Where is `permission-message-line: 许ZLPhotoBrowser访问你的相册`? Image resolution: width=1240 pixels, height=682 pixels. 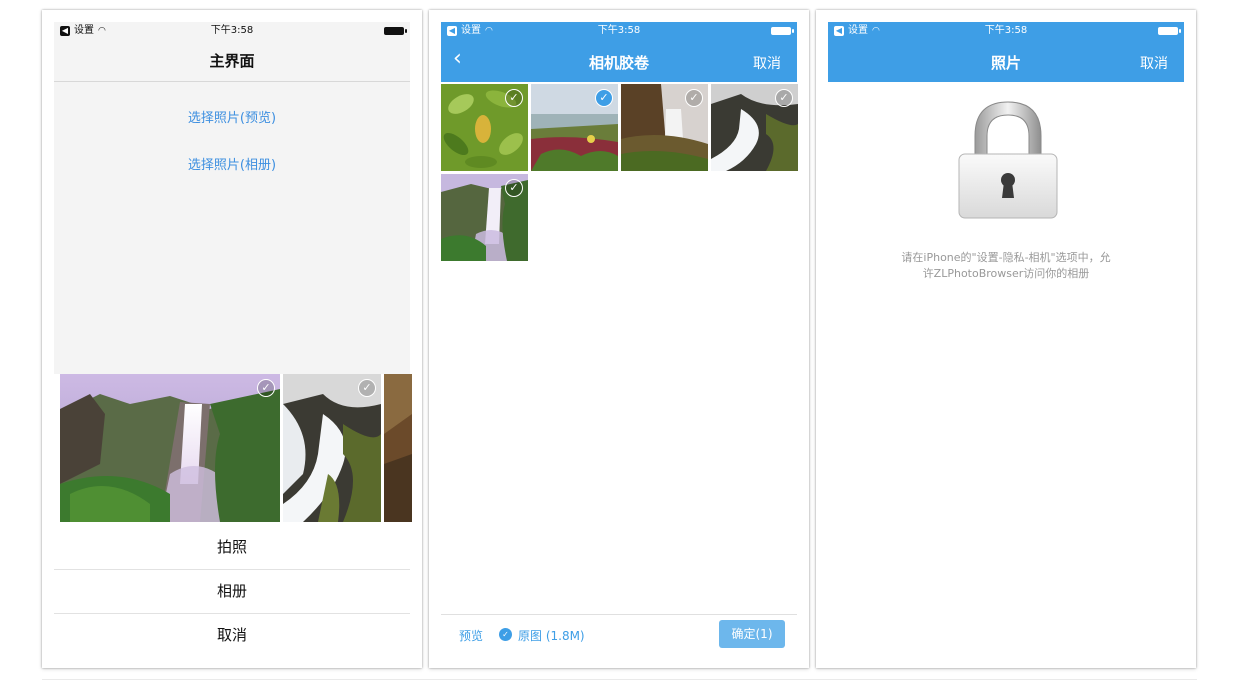 permission-message-line: 许ZLPhotoBrowser访问你的相册 is located at coordinates (1006, 273).